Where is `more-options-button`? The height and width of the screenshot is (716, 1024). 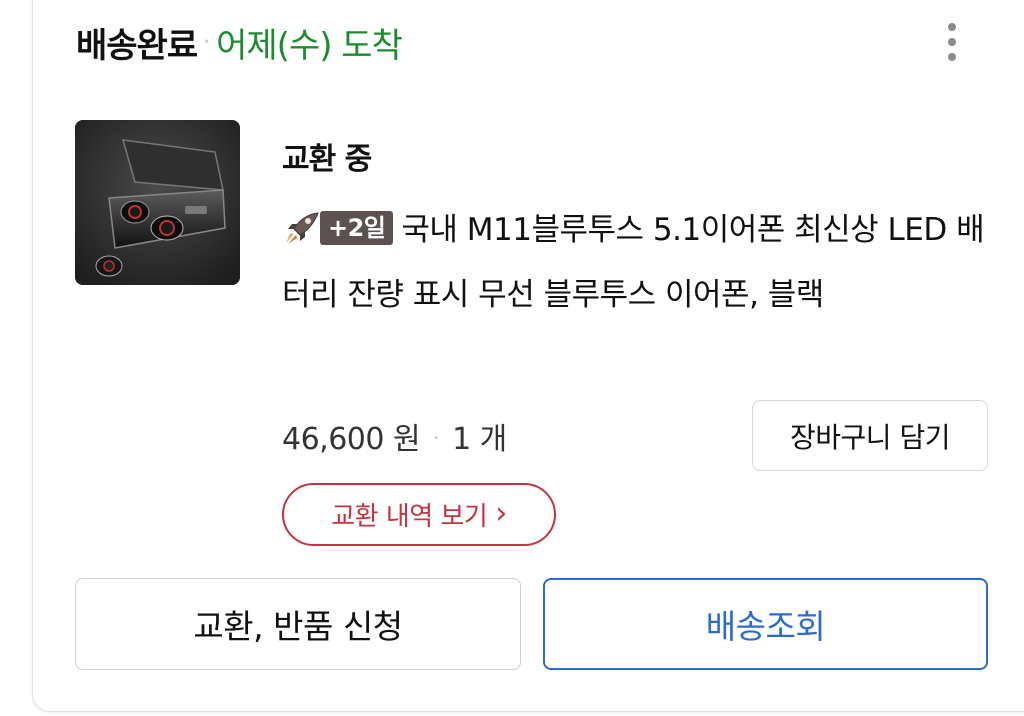 more-options-button is located at coordinates (952, 42).